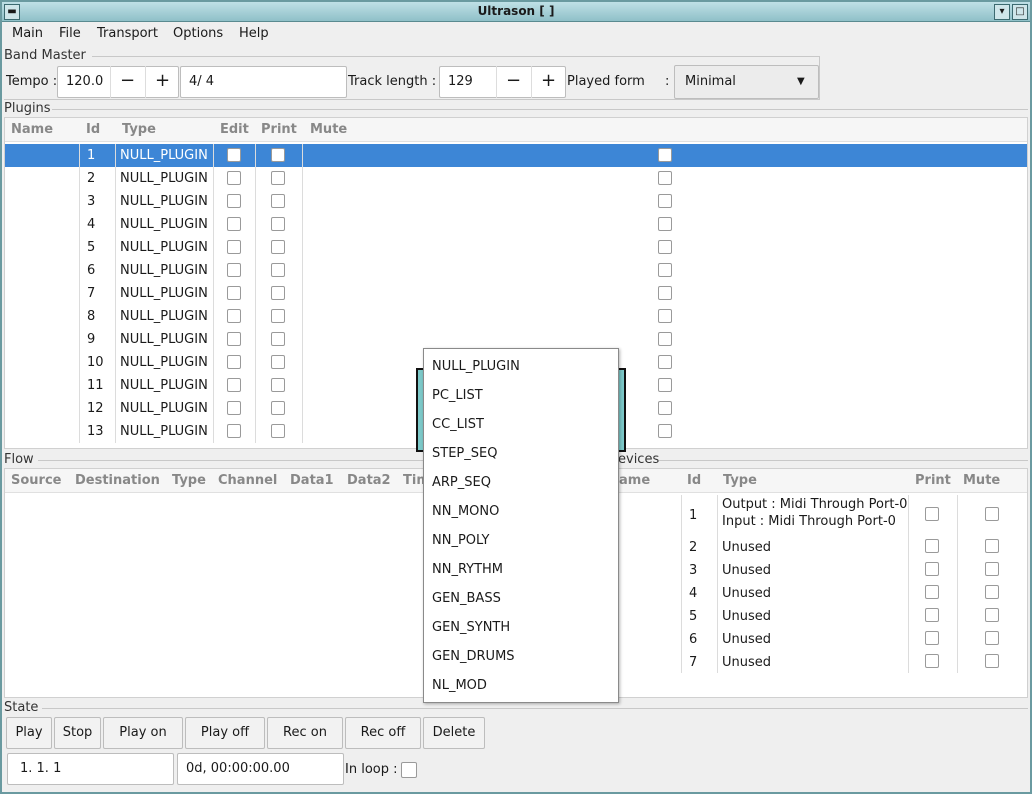 The width and height of the screenshot is (1032, 794). What do you see at coordinates (516, 224) in the screenshot?
I see `table-row: 4 NULL_PLUGIN` at bounding box center [516, 224].